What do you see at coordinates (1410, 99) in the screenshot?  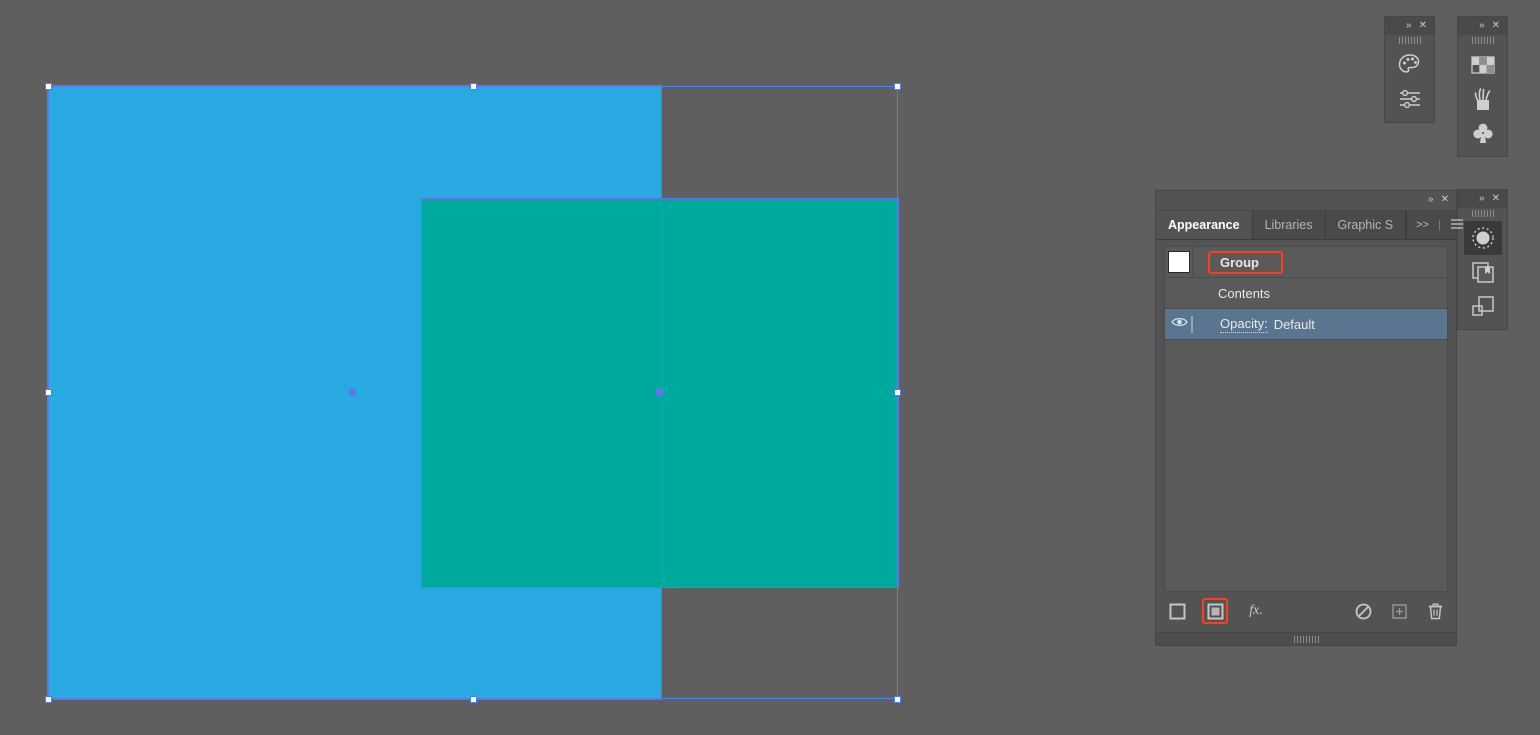 I see `color-guide-sliders-icon` at bounding box center [1410, 99].